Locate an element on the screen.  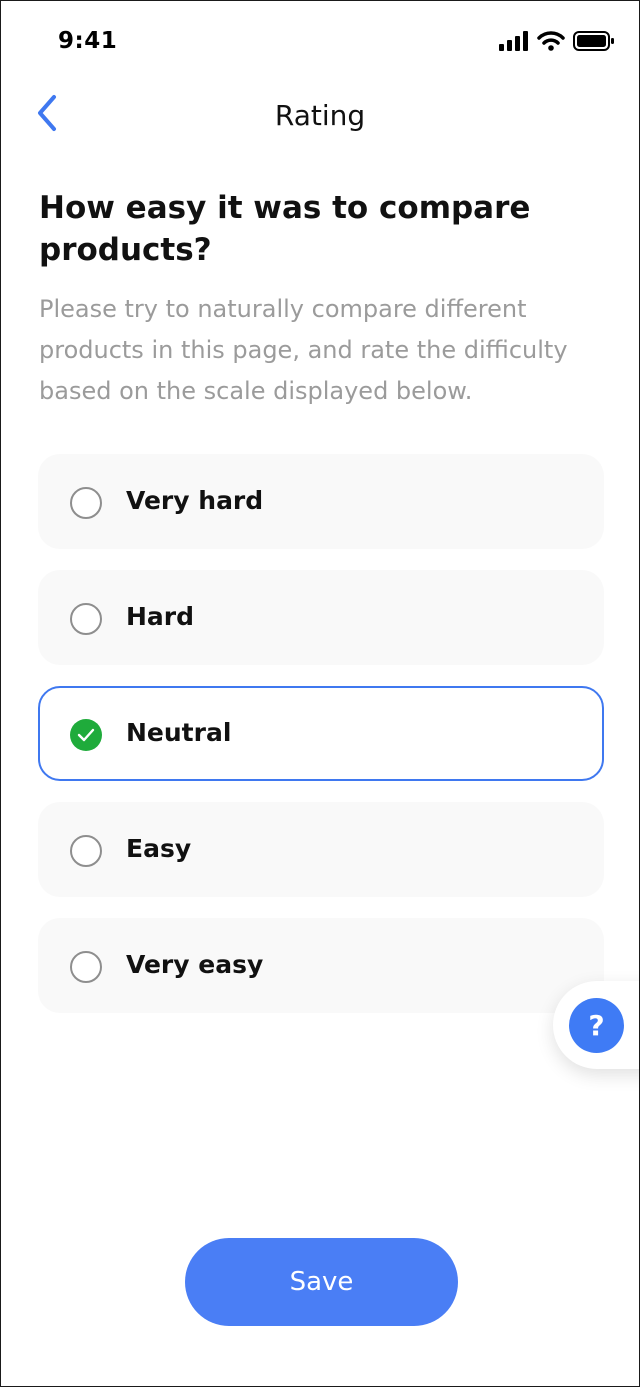
option-label: Very hard is located at coordinates (195, 500).